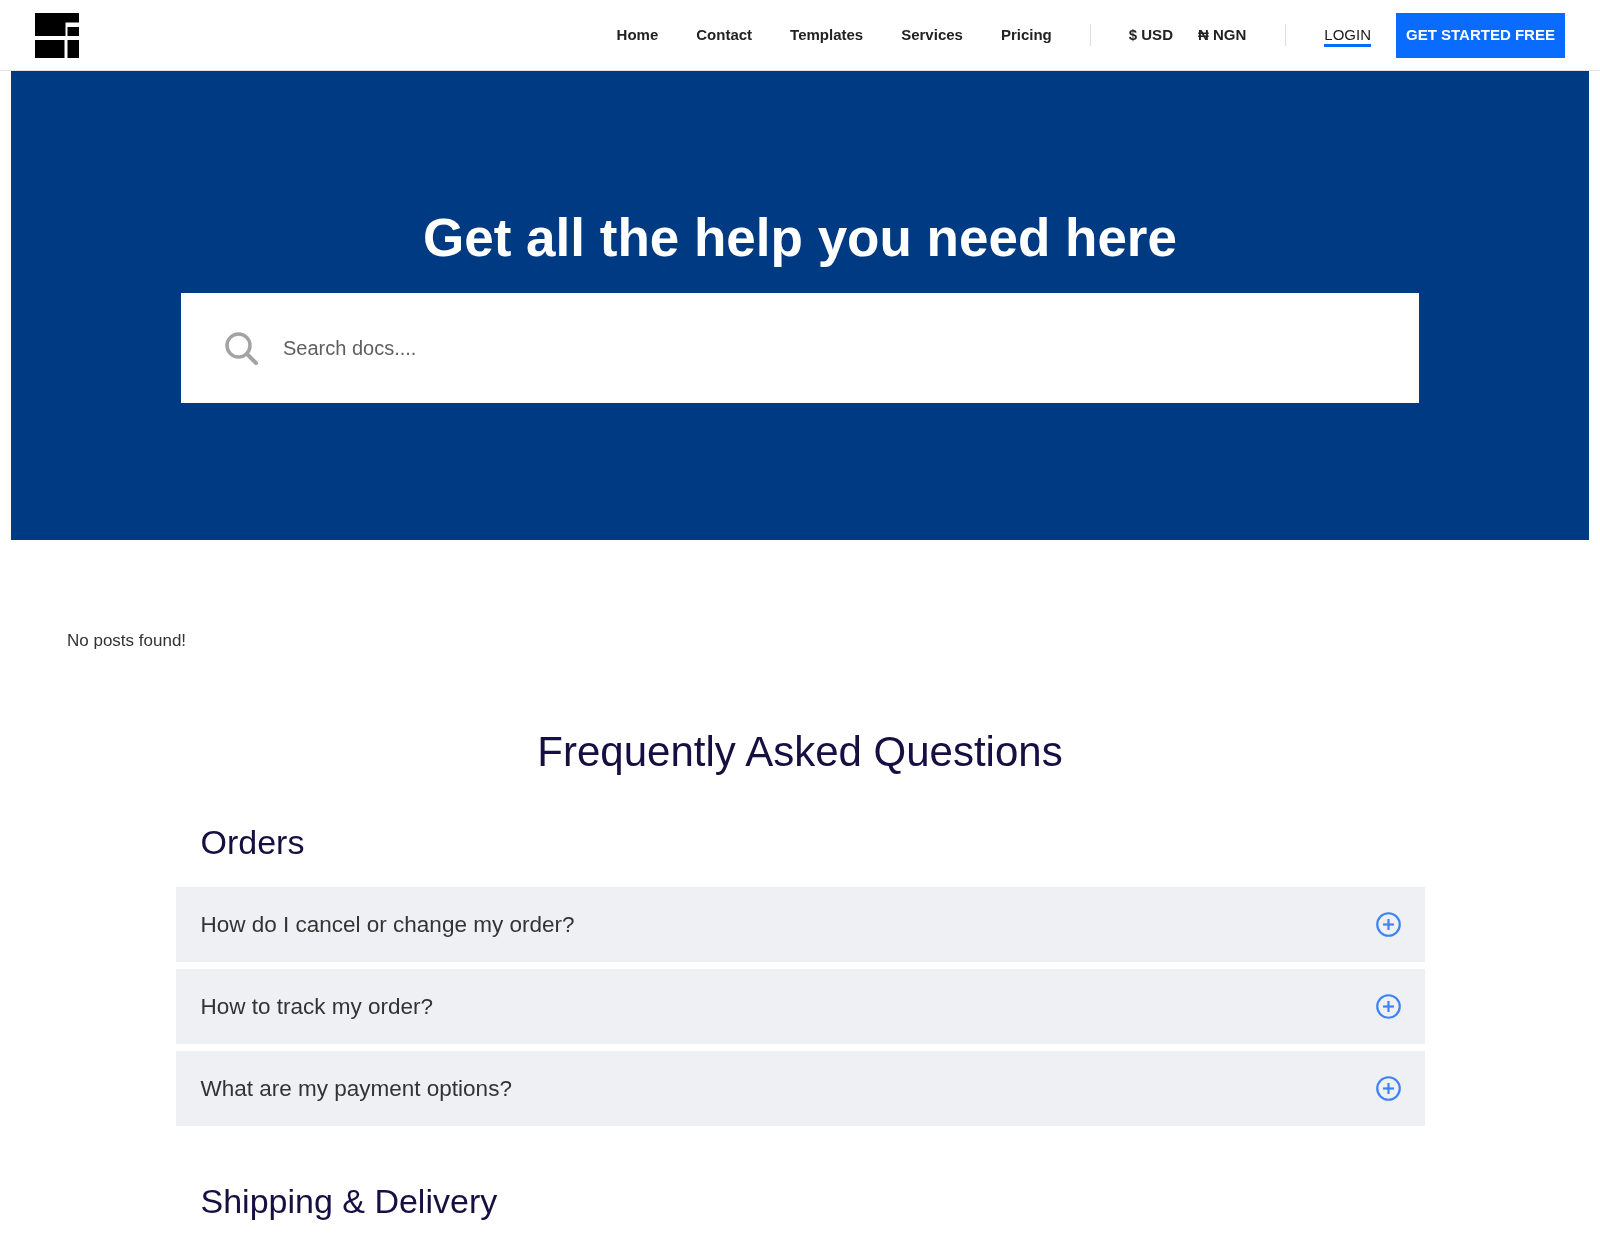  Describe the element at coordinates (241, 348) in the screenshot. I see `search-icon` at that location.